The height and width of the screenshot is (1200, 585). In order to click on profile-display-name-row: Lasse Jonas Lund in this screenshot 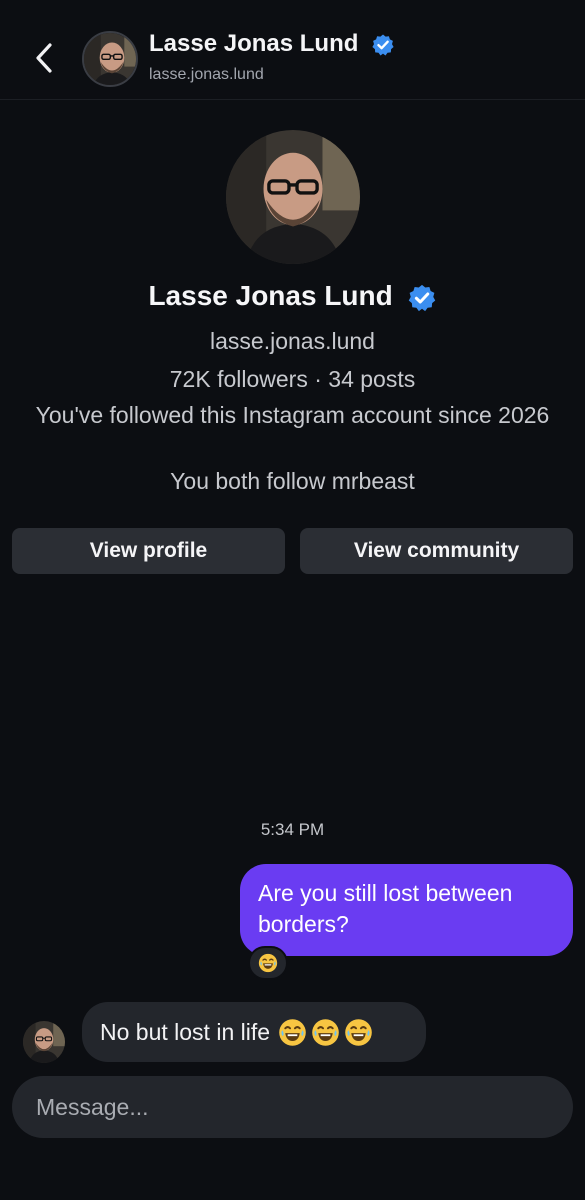, I will do `click(292, 296)`.